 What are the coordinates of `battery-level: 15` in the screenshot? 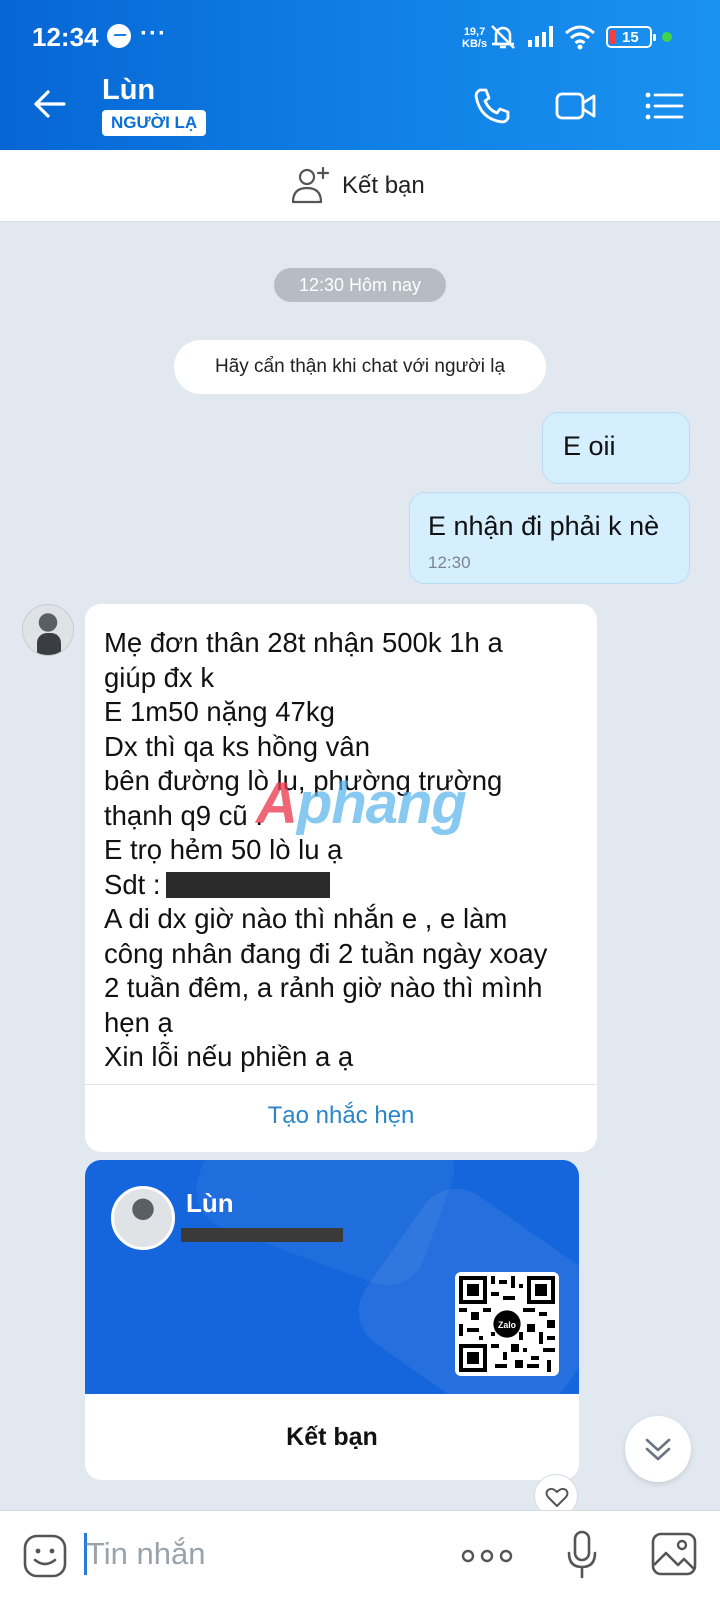 It's located at (630, 37).